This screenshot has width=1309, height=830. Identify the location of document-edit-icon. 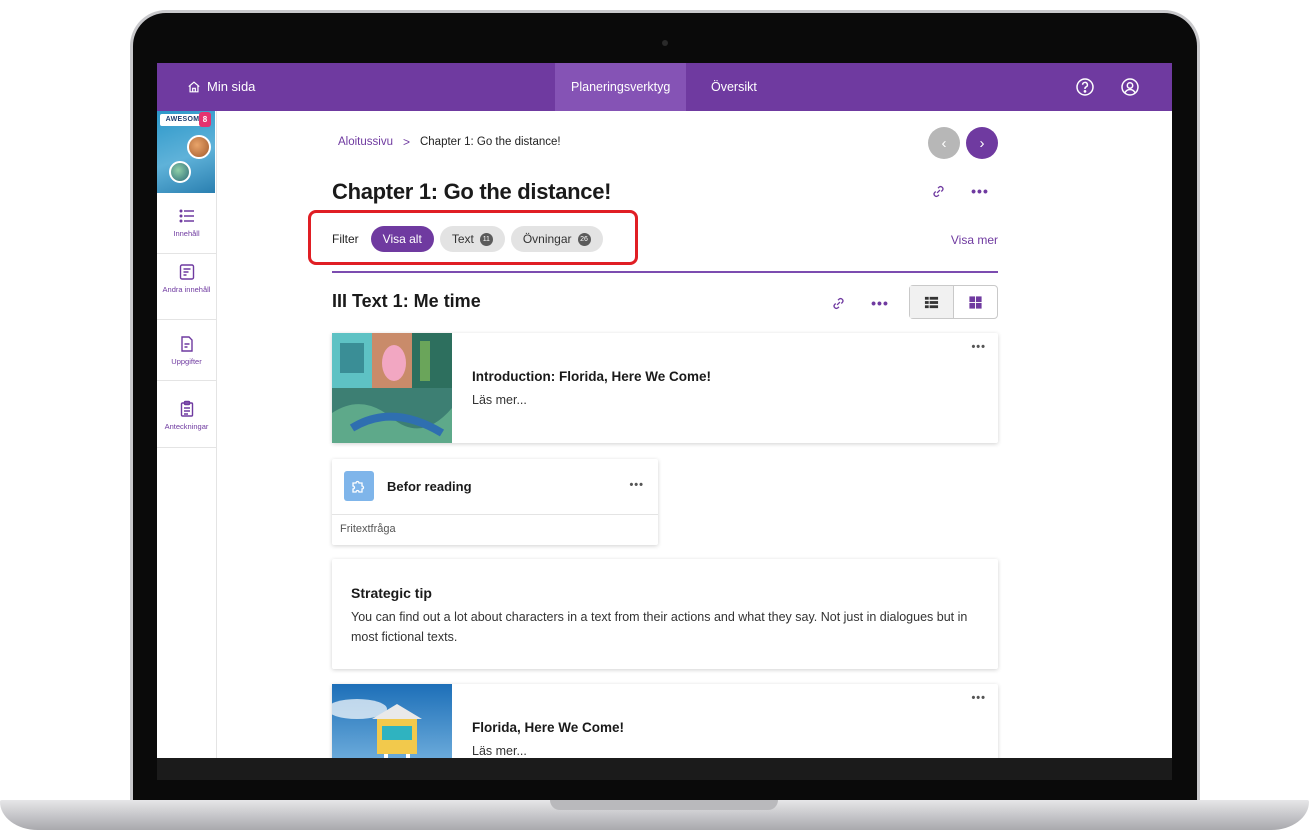
(186, 344).